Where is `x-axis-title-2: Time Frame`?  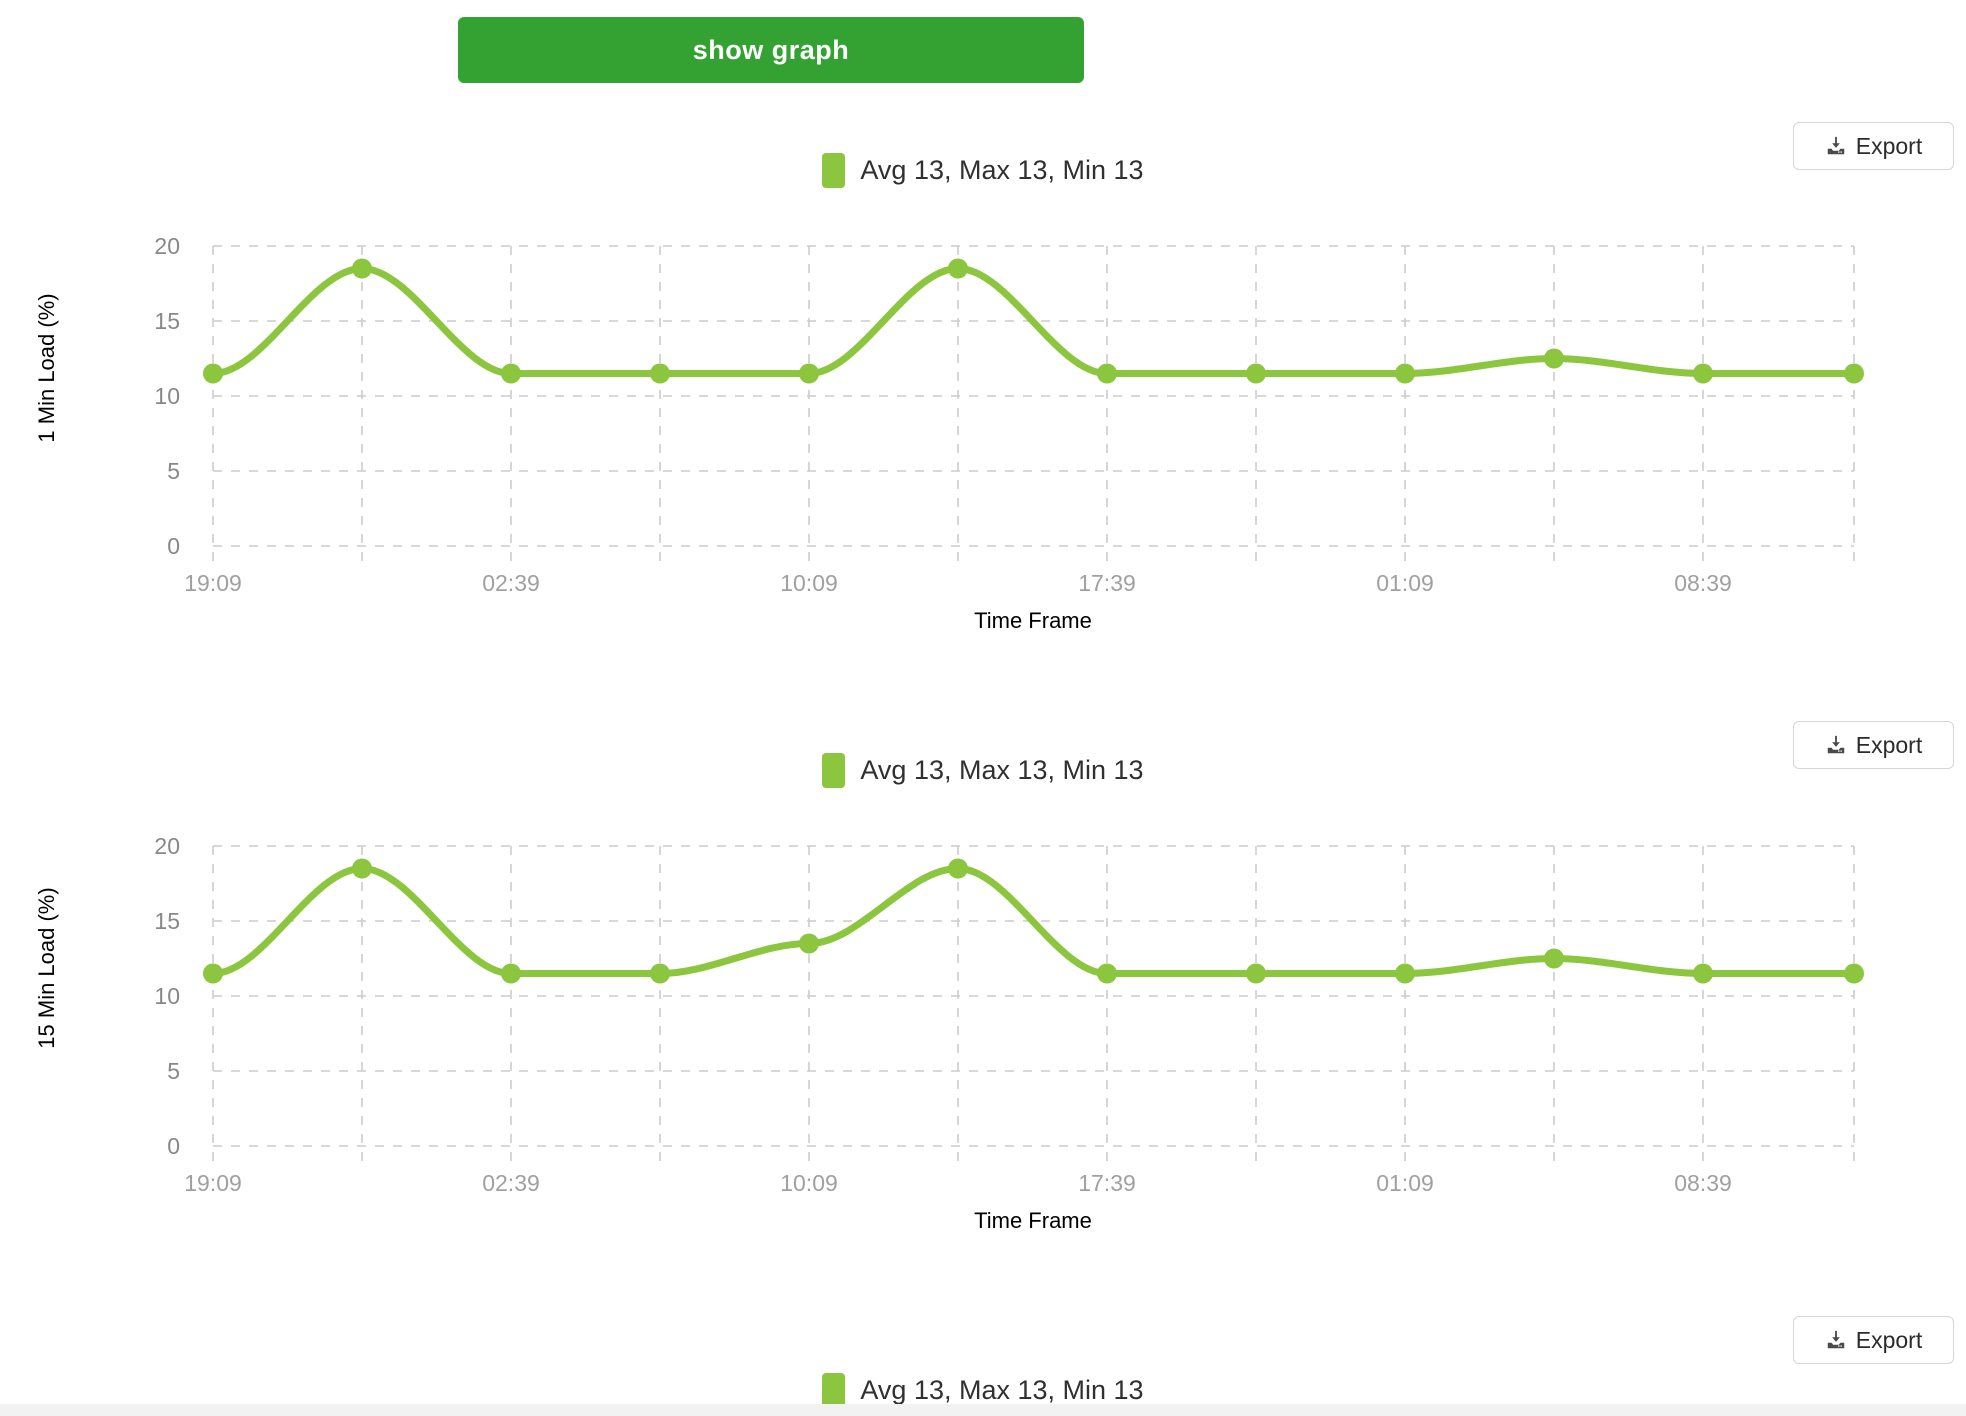 x-axis-title-2: Time Frame is located at coordinates (1033, 1220).